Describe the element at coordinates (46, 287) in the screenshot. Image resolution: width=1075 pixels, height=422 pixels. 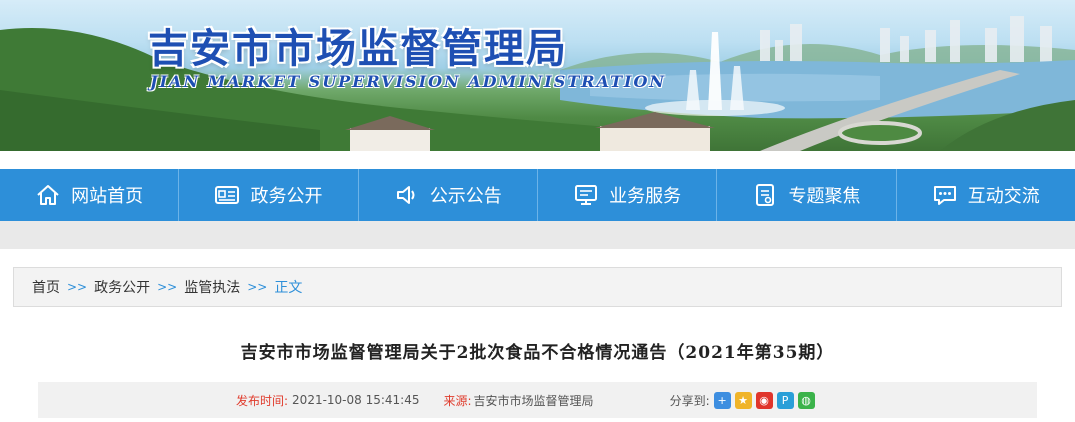
I see `breadcrumb-home: 首页` at that location.